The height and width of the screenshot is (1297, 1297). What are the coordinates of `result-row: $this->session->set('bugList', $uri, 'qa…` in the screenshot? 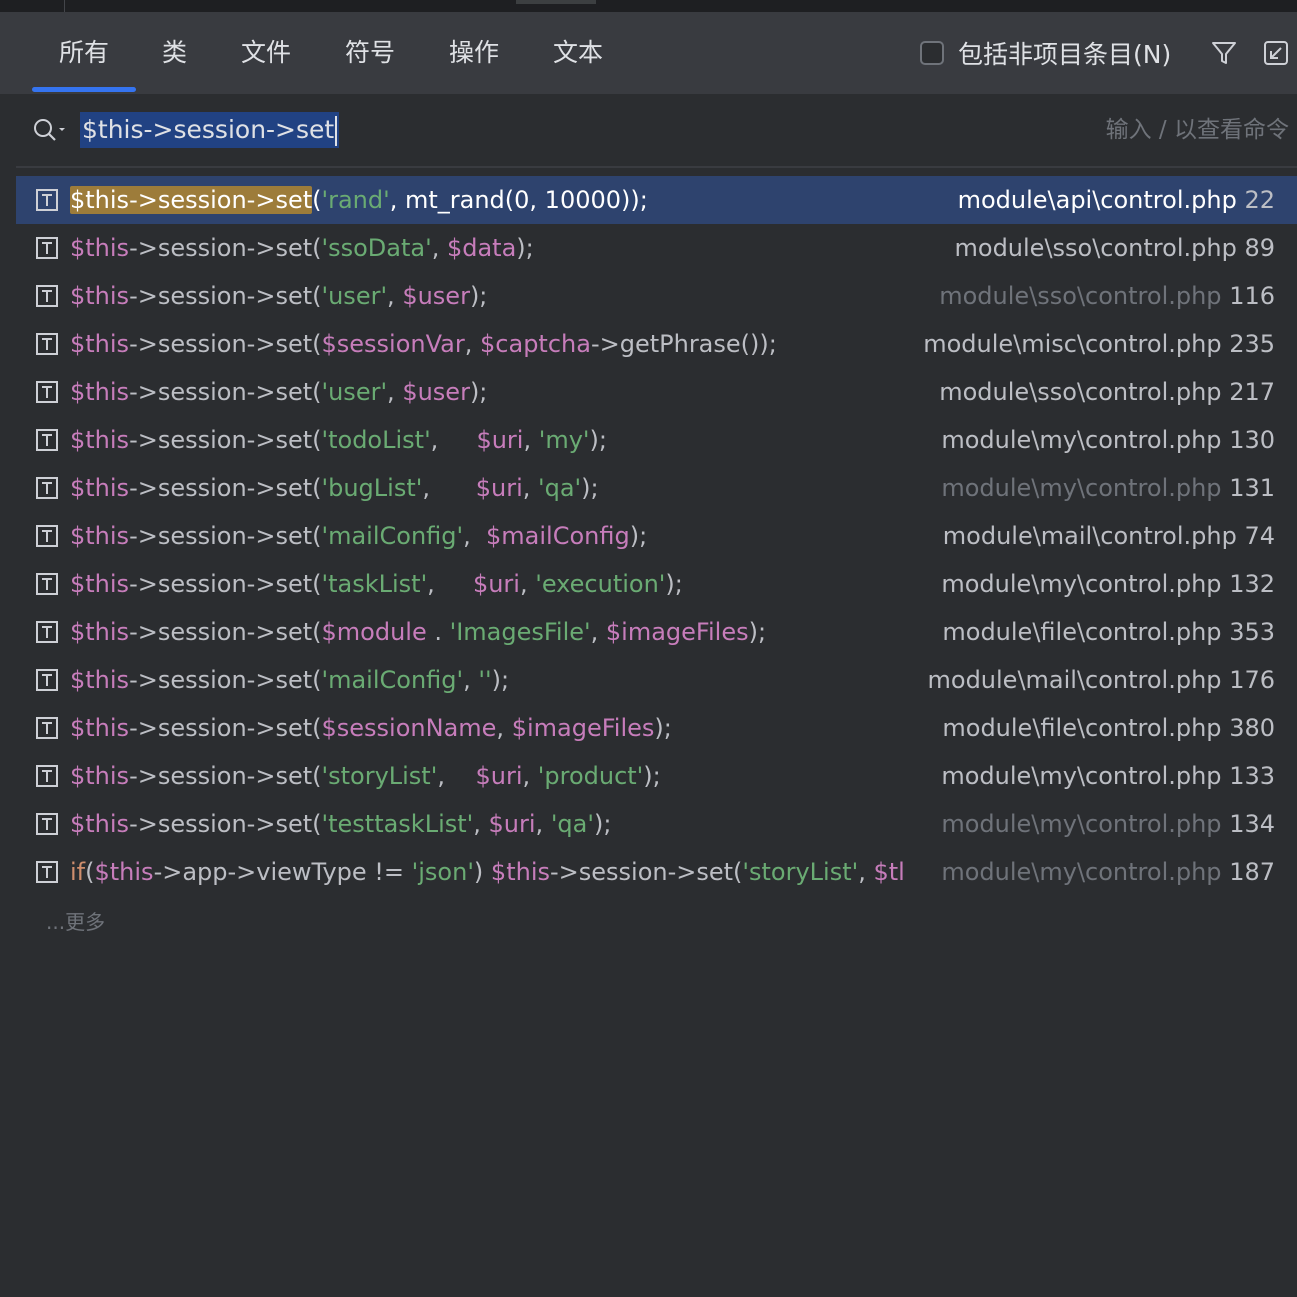 It's located at (656, 488).